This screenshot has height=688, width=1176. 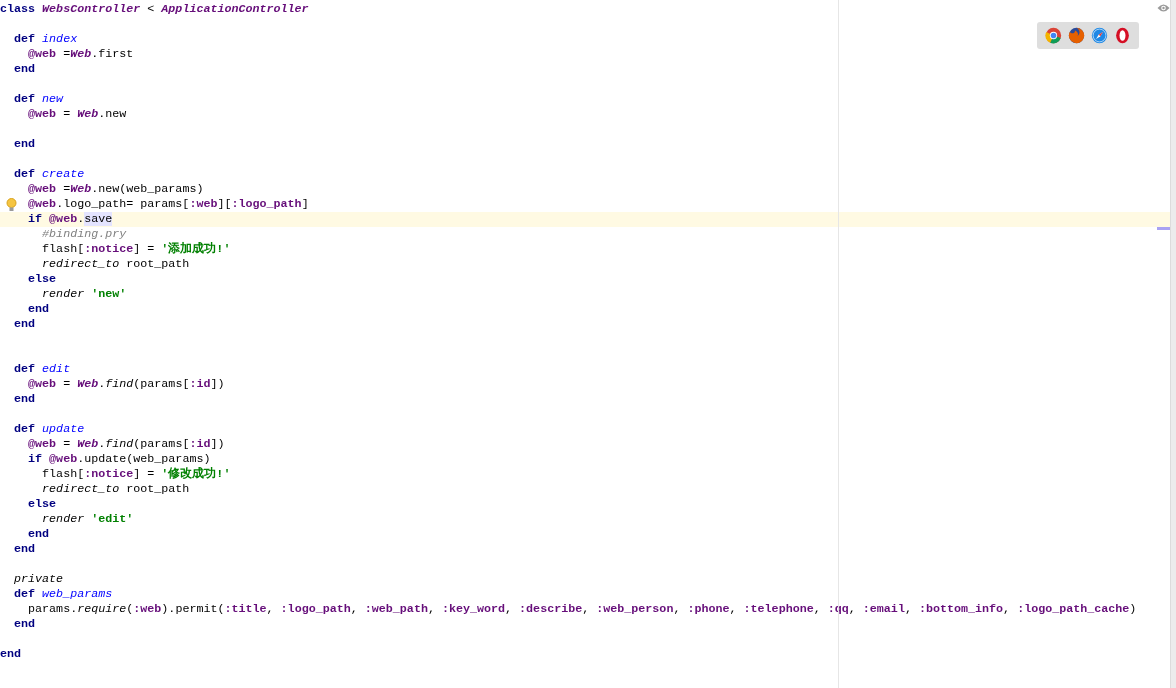 What do you see at coordinates (81, 54) in the screenshot?
I see `code-line: @web =Web.first` at bounding box center [81, 54].